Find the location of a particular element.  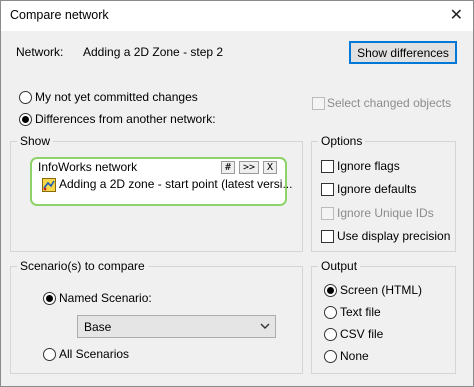

output-screen-radio is located at coordinates (330, 290).